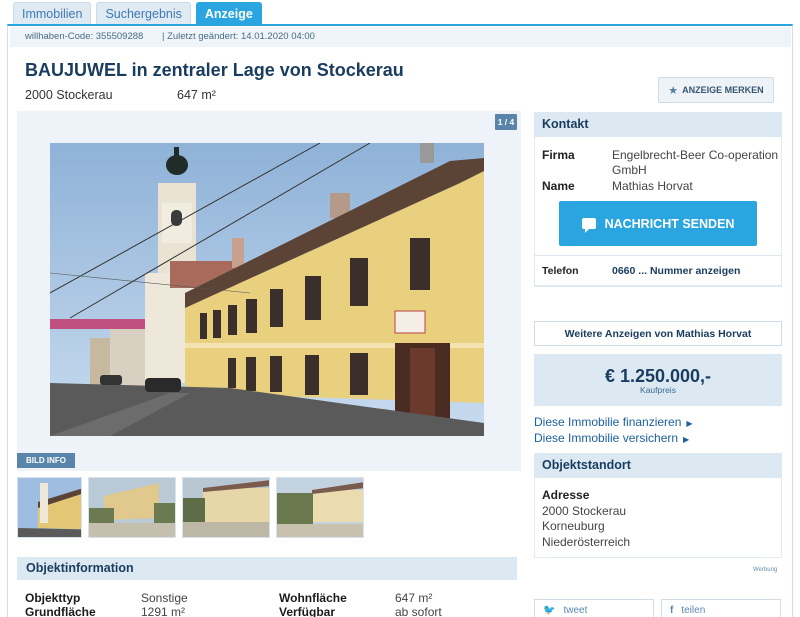 This screenshot has width=800, height=617. Describe the element at coordinates (307, 611) in the screenshot. I see `verfuegbar-label: Verfügbar` at that location.